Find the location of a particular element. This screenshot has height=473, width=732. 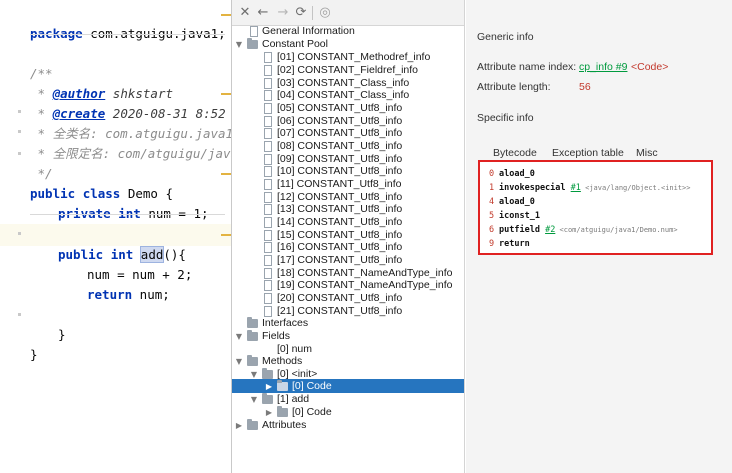

tree-item-constant-pool: ▼ Constant Pool is located at coordinates (348, 44).